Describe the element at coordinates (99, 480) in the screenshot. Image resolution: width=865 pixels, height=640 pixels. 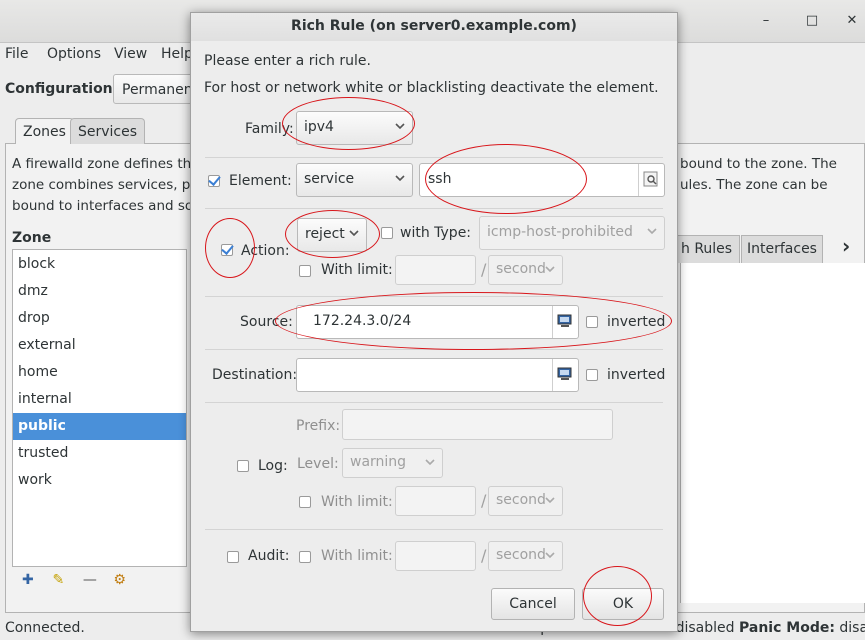
I see `zone-item-work: work` at that location.